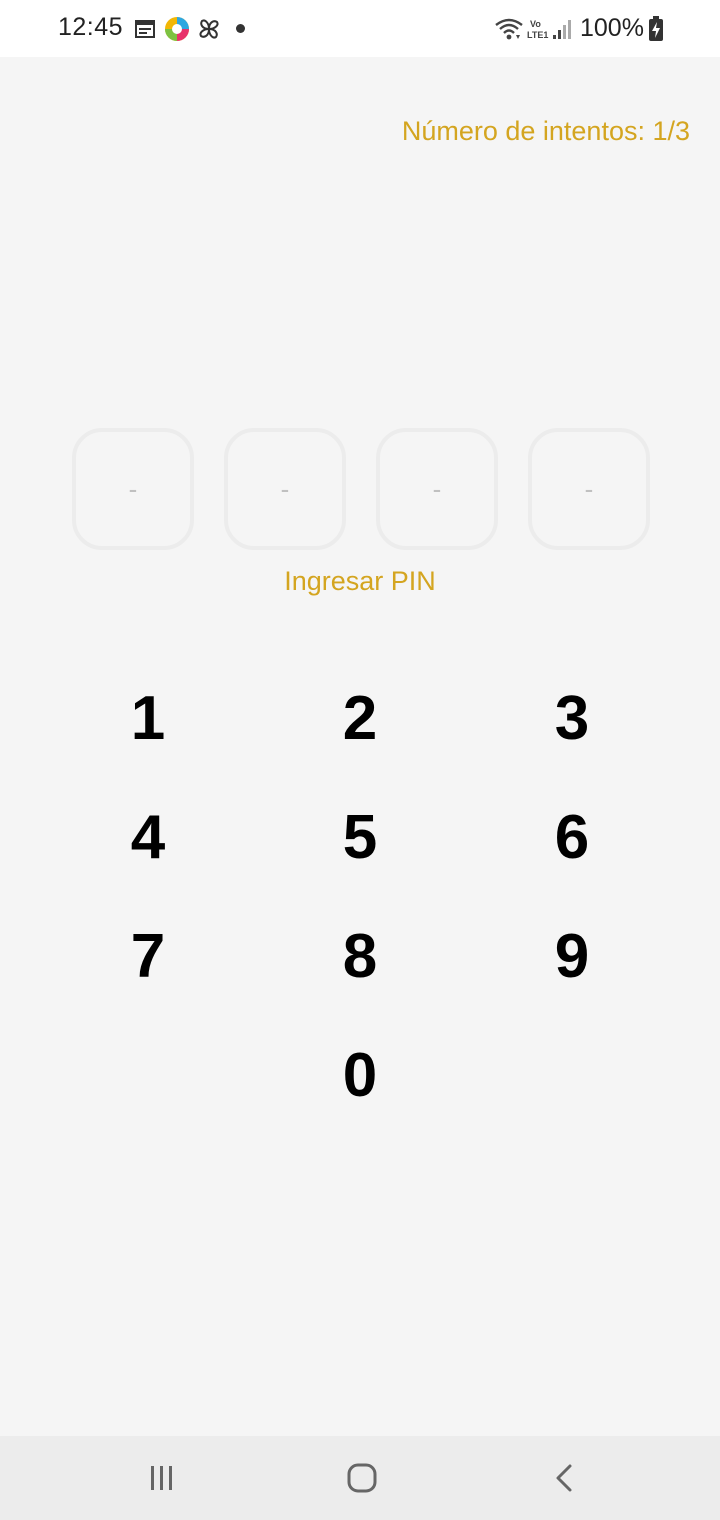 The image size is (720, 1520). I want to click on navigation-bar, so click(360, 1478).